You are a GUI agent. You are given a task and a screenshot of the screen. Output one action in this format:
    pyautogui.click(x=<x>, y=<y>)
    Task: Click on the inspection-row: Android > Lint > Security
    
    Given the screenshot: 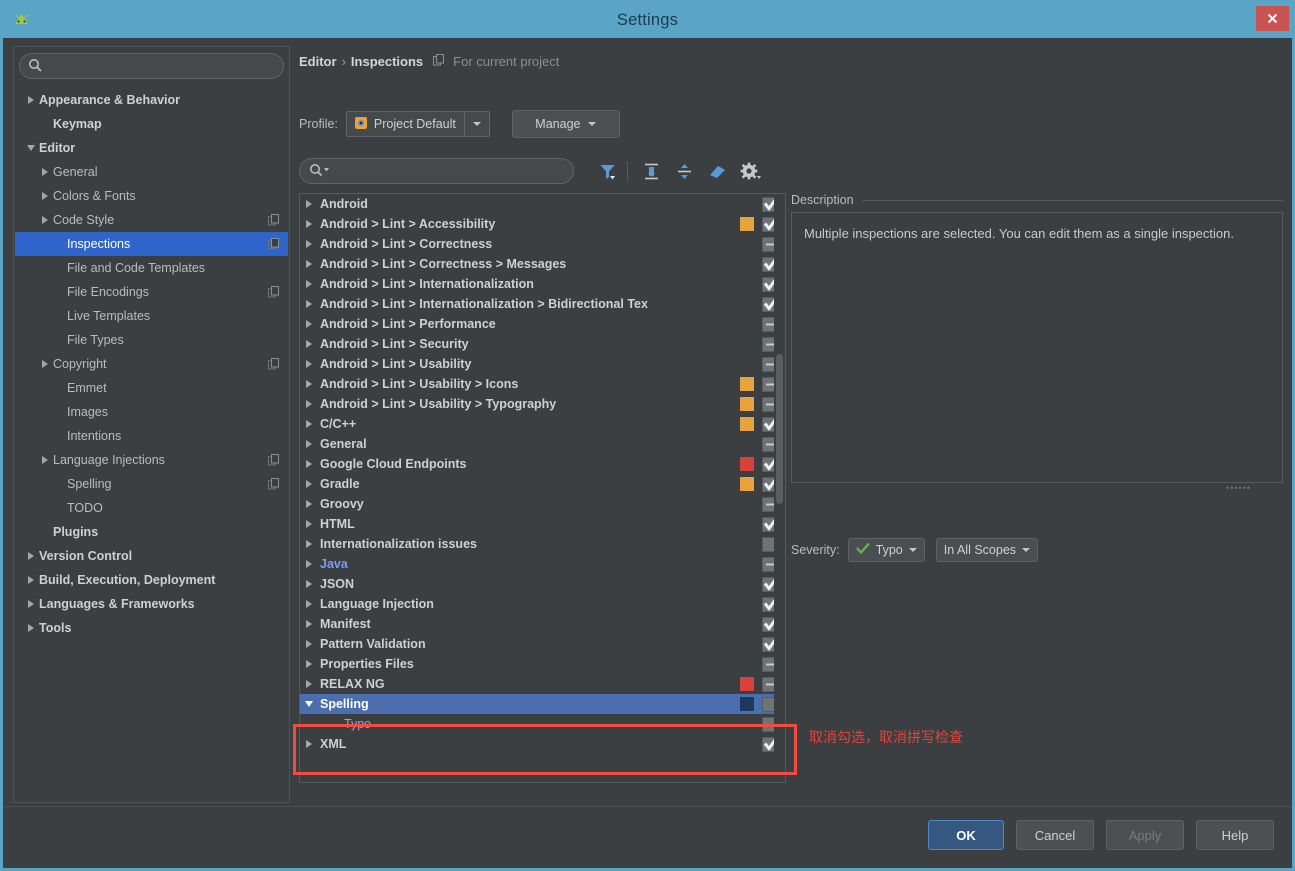 What is the action you would take?
    pyautogui.click(x=542, y=344)
    